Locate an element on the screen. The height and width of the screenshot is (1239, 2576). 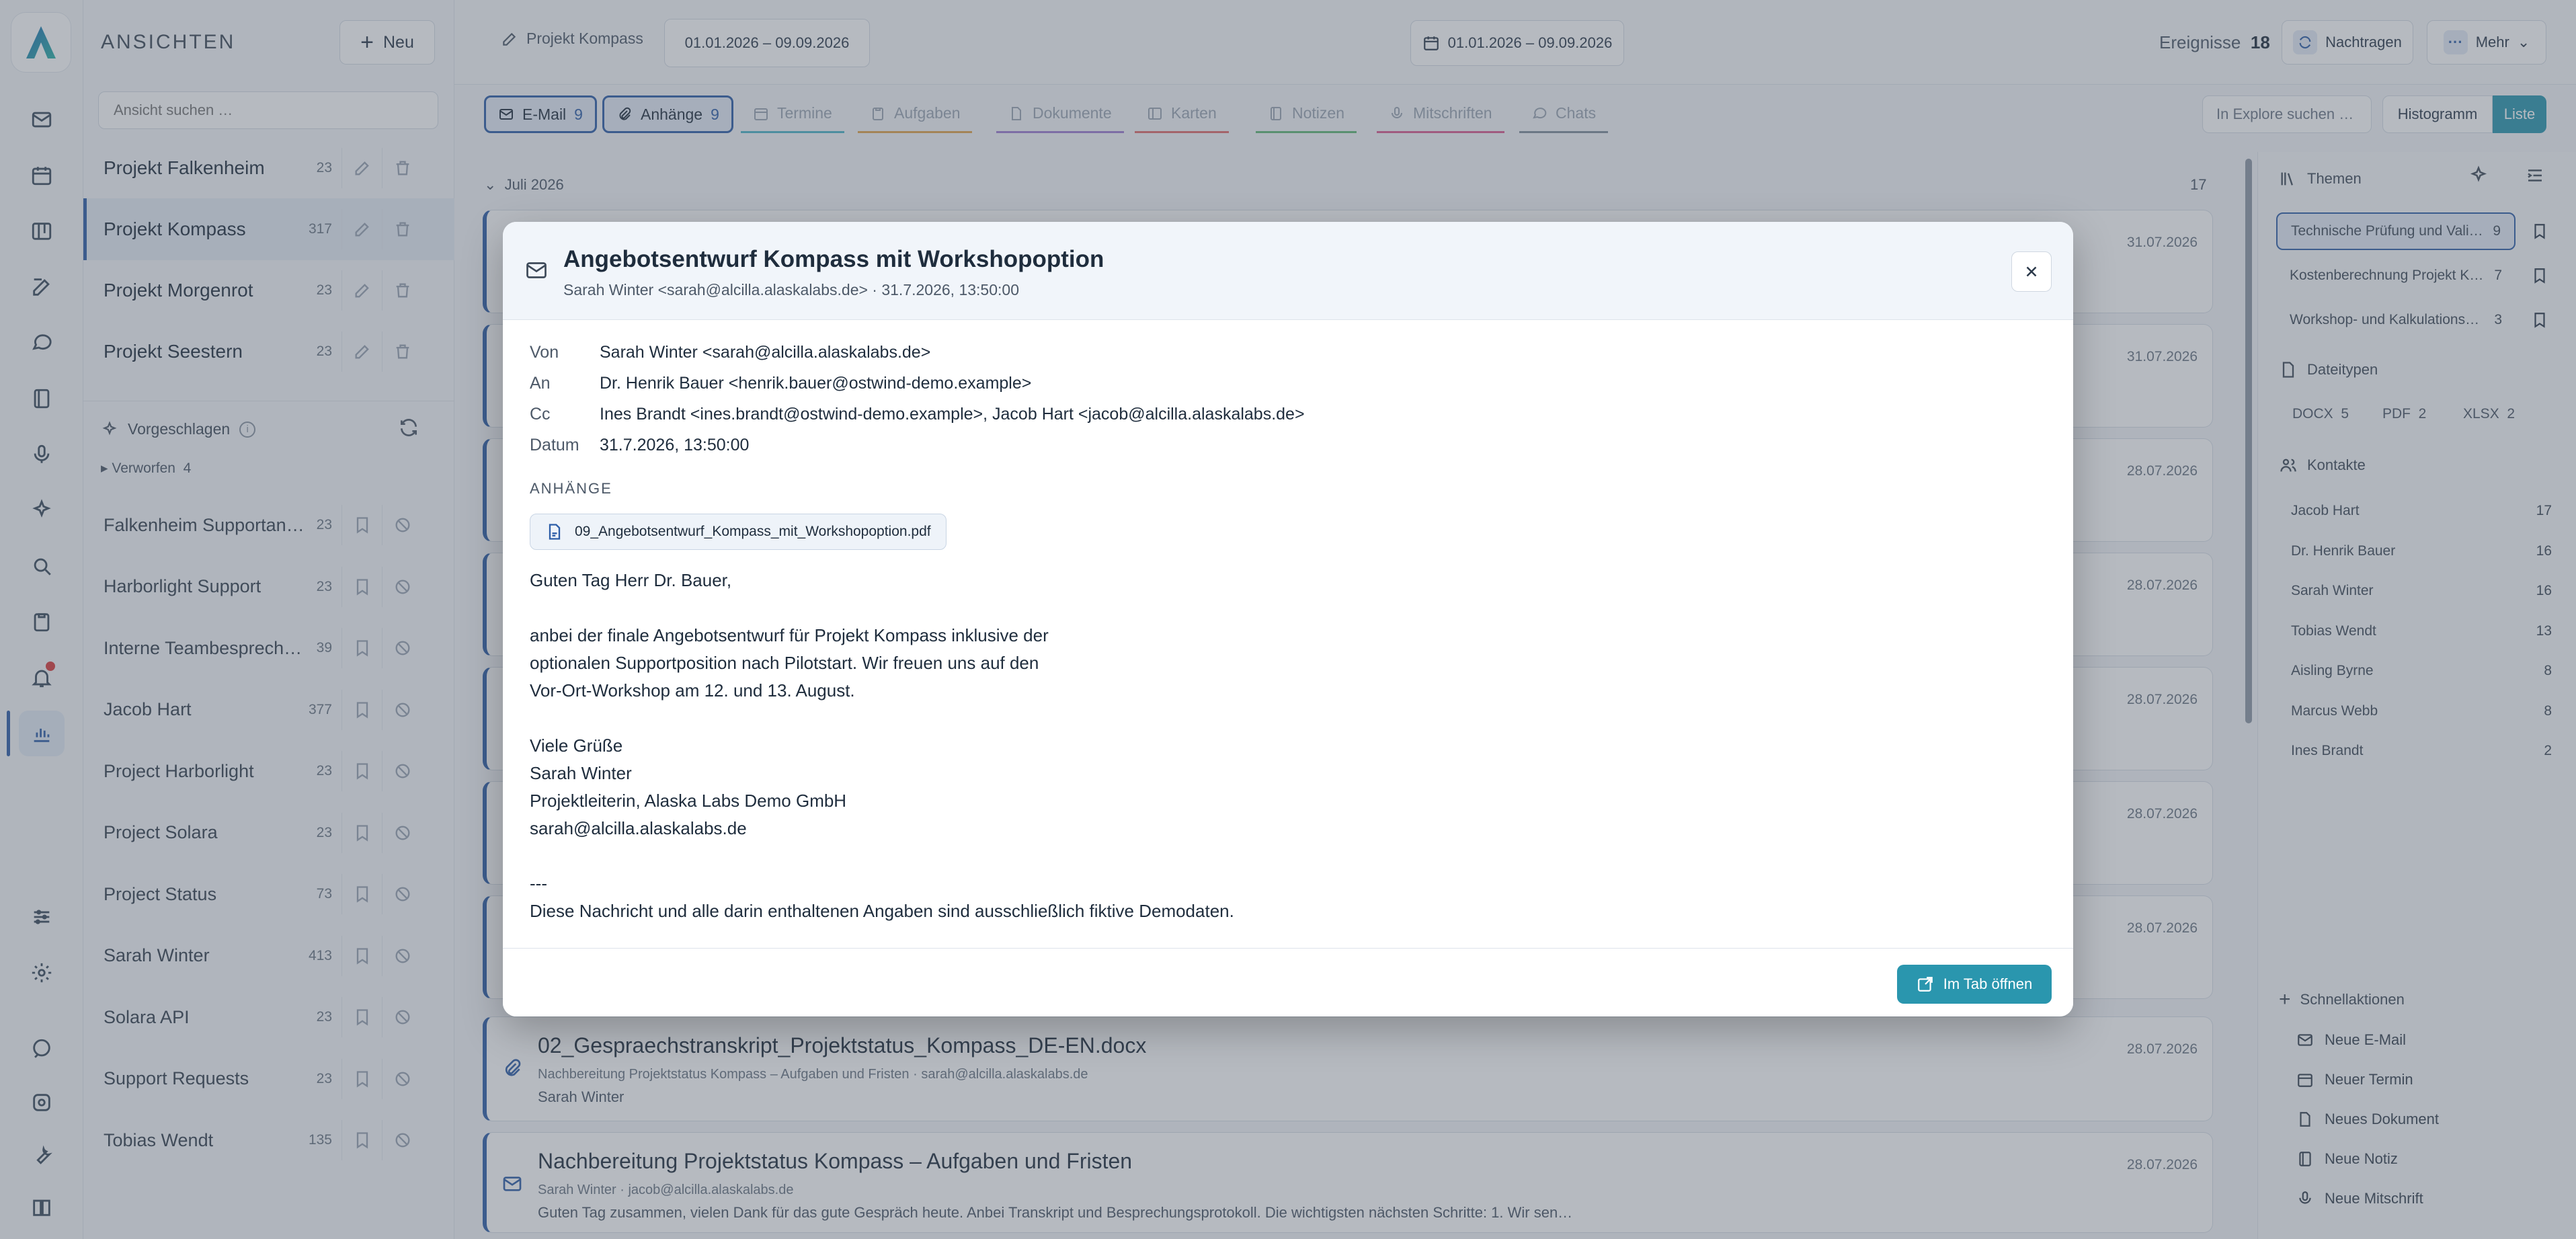
mail-icon is located at coordinates (536, 272).